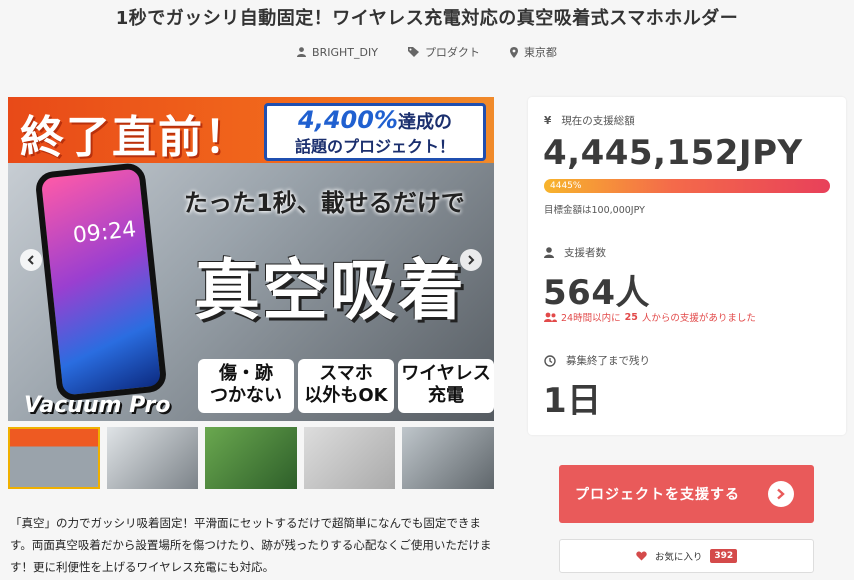 The image size is (854, 580). What do you see at coordinates (413, 52) in the screenshot?
I see `tag-icon` at bounding box center [413, 52].